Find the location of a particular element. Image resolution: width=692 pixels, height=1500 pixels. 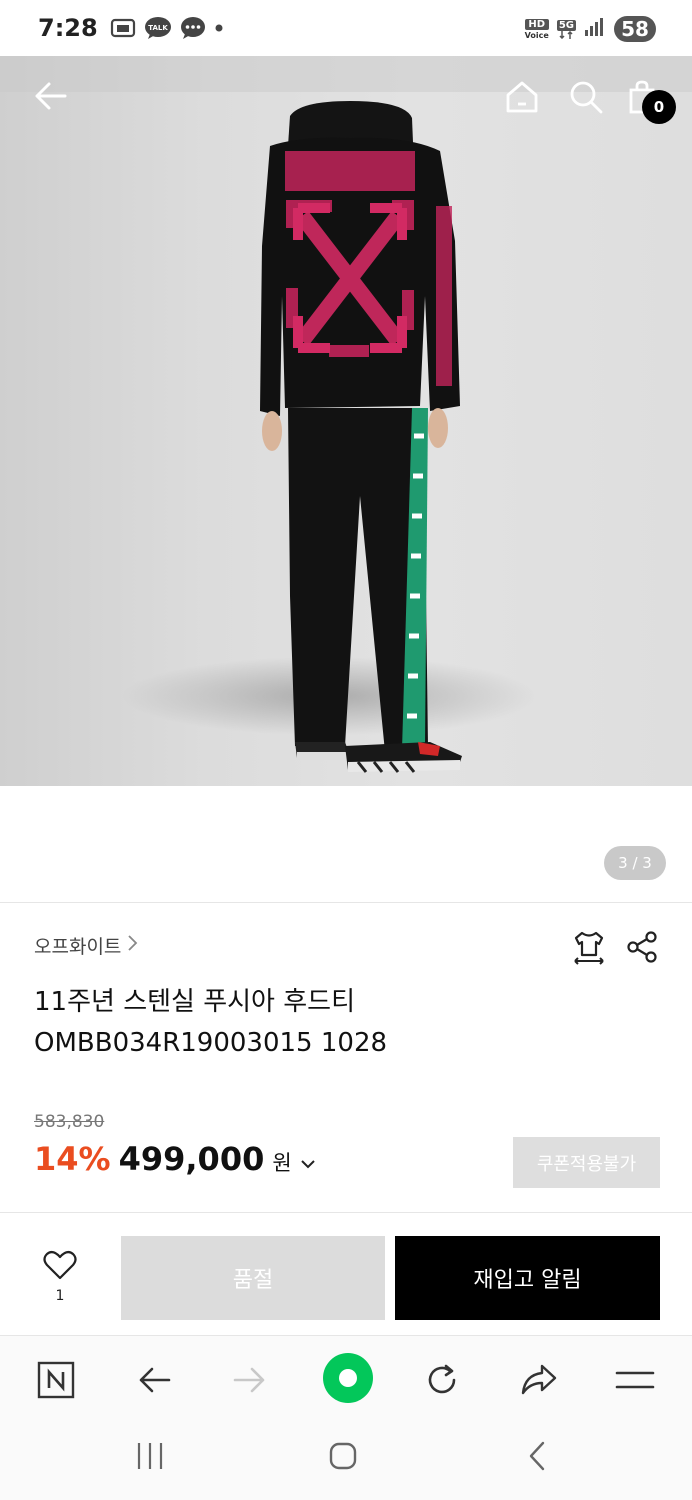

sale-price: 499,000 is located at coordinates (191, 1159).